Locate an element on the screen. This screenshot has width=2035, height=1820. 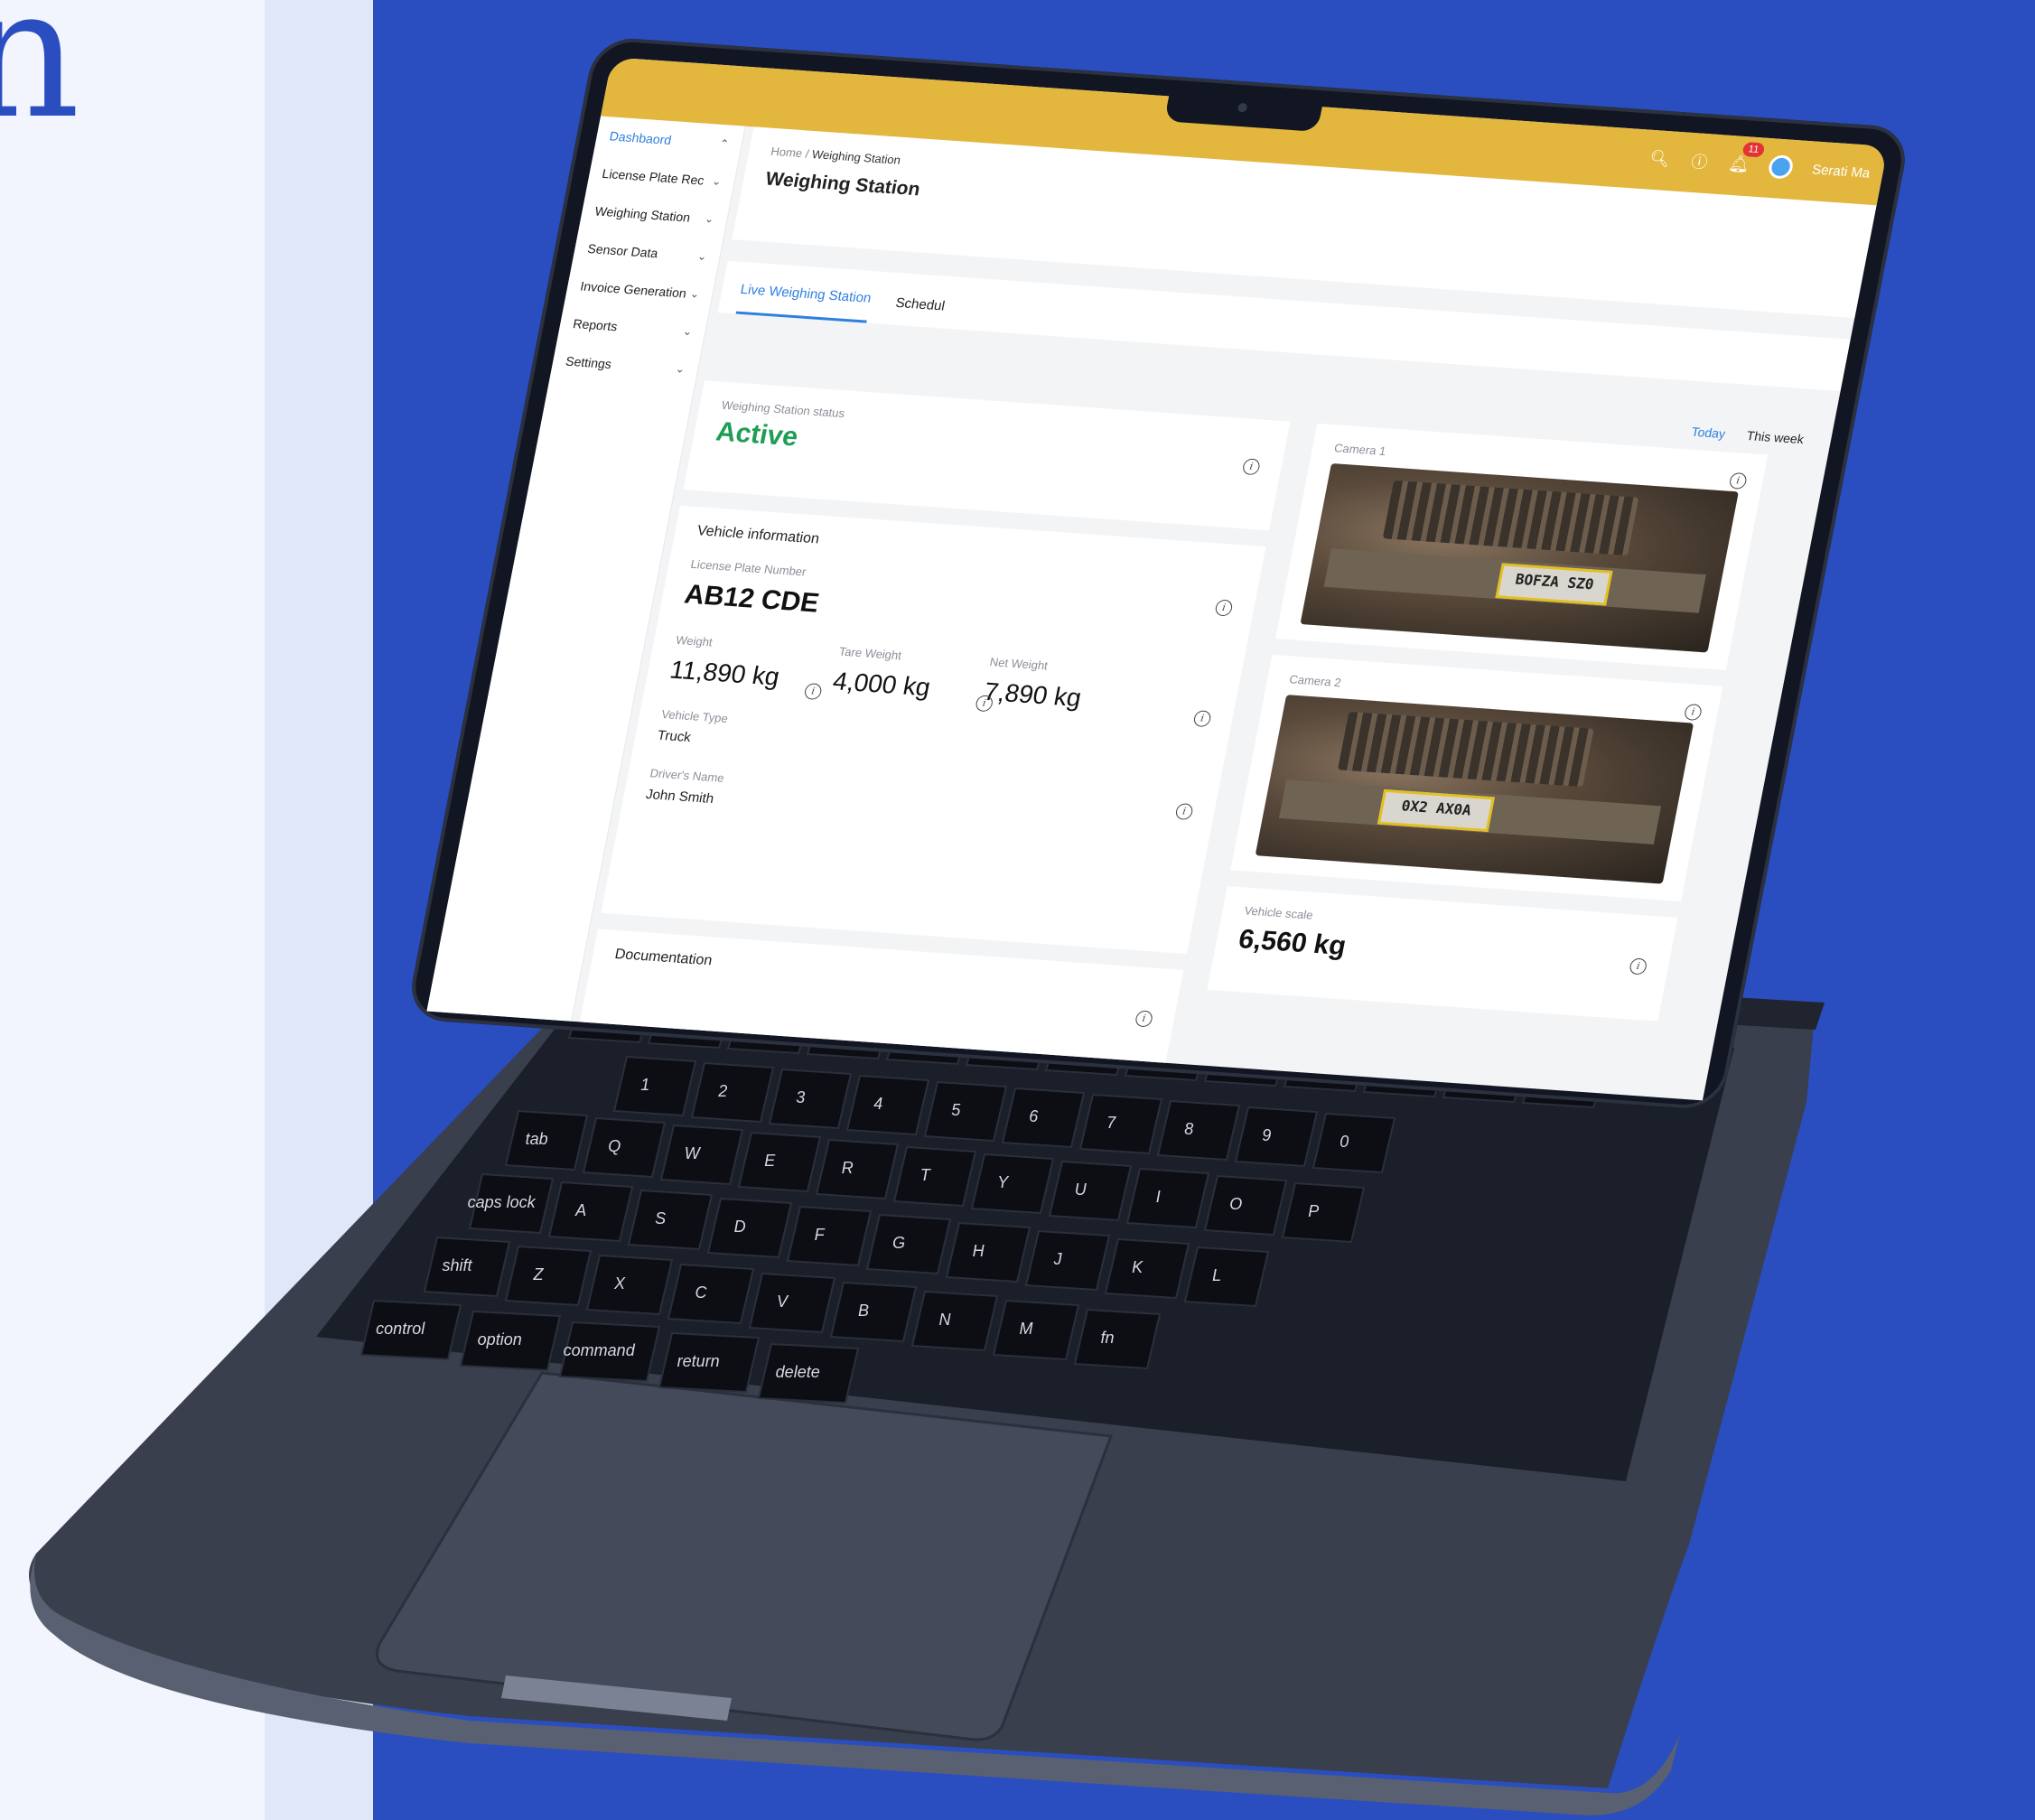
range-this-week: This week is located at coordinates (1775, 437).